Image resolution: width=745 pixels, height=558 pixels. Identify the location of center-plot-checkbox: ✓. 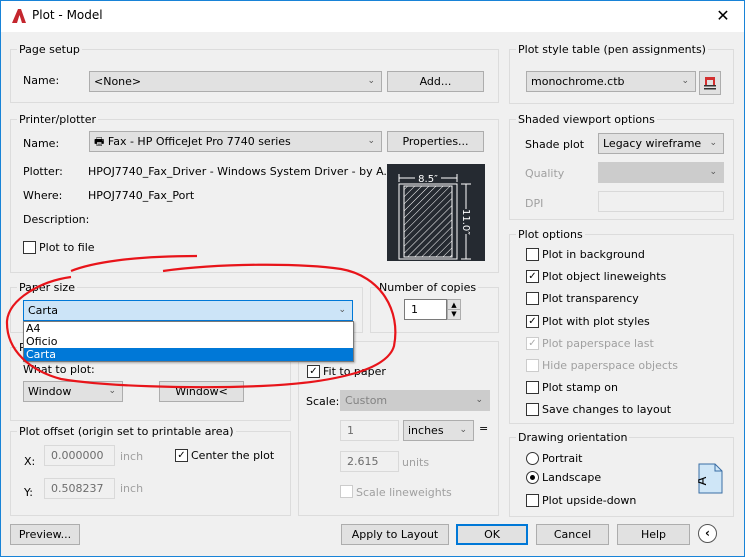
(181, 455).